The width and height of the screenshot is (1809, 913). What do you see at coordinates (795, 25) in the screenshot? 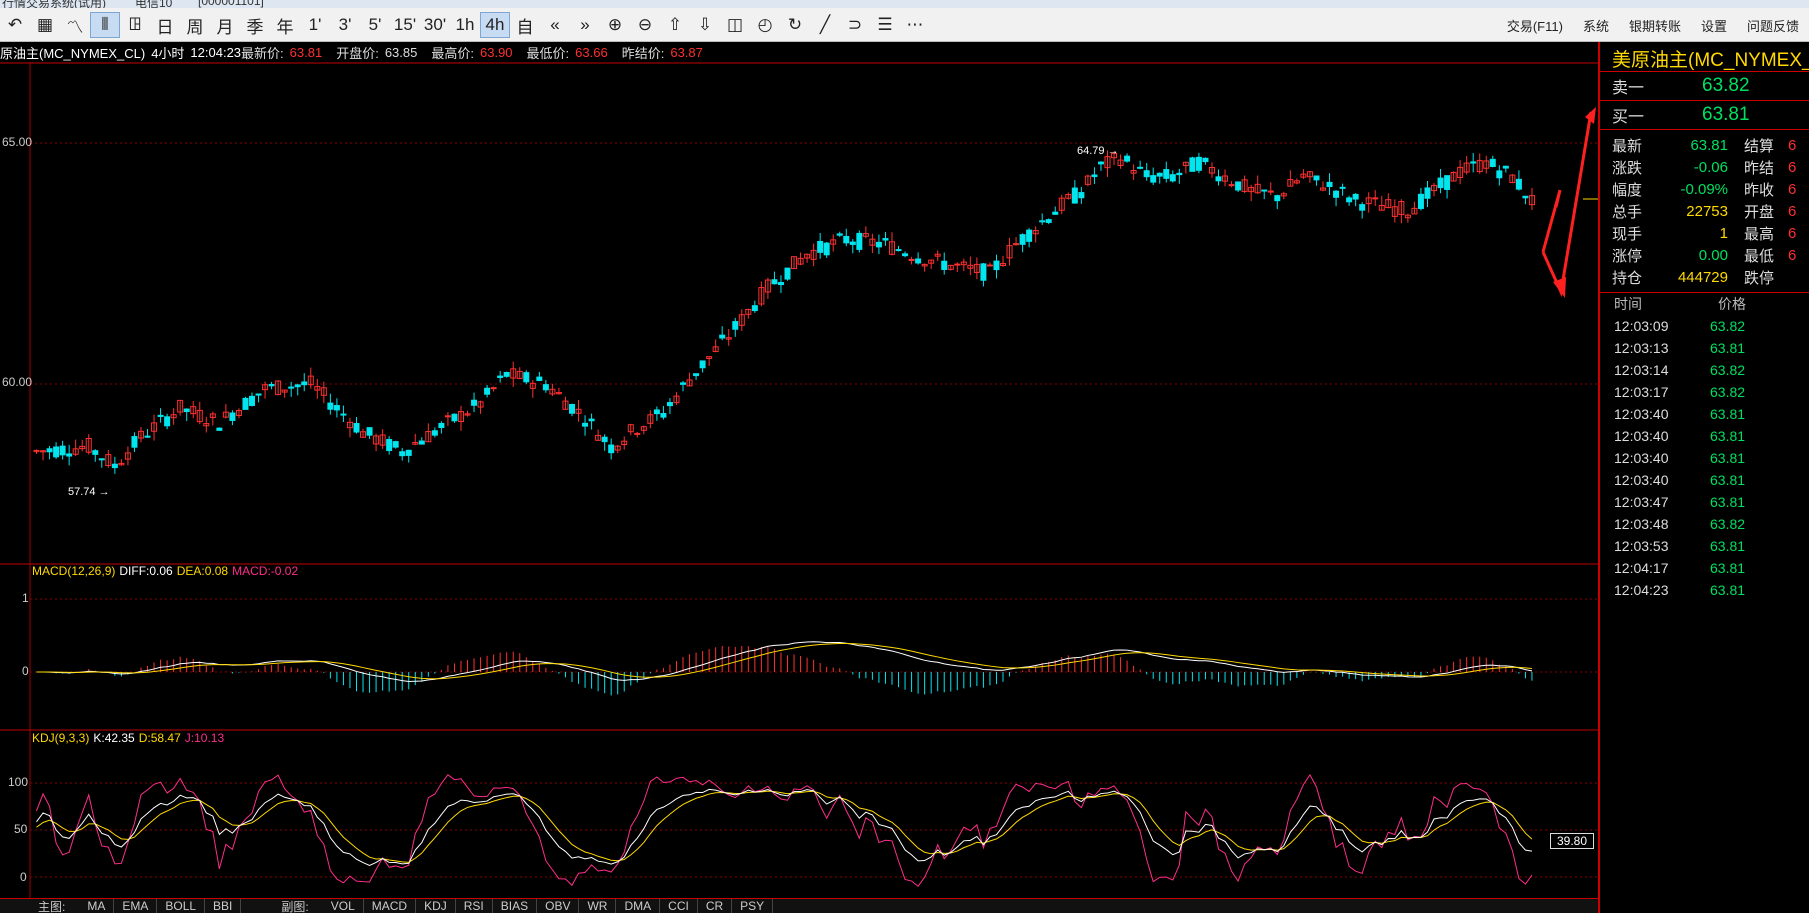
I see `refresh-icon: ↻` at bounding box center [795, 25].